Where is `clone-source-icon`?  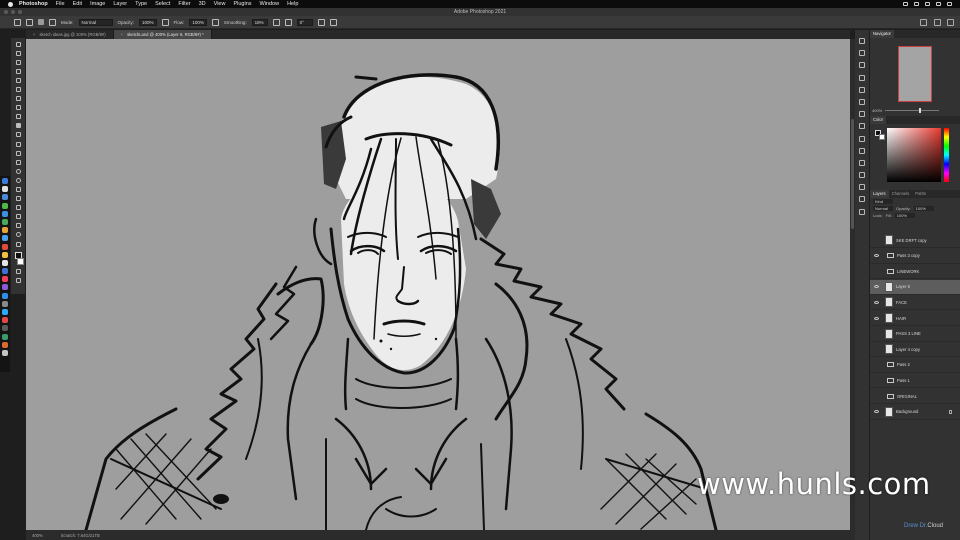 clone-source-icon is located at coordinates (862, 162).